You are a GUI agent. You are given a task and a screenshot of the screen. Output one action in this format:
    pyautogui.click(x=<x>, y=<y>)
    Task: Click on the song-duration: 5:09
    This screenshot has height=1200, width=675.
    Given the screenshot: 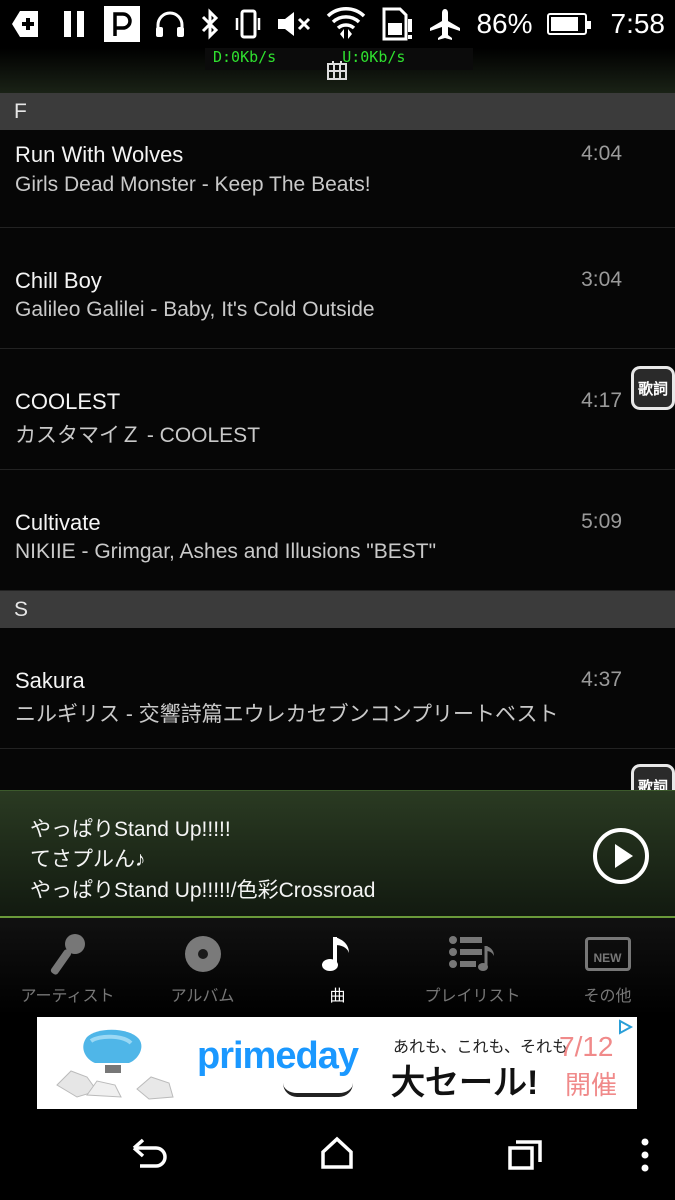 What is the action you would take?
    pyautogui.click(x=601, y=521)
    